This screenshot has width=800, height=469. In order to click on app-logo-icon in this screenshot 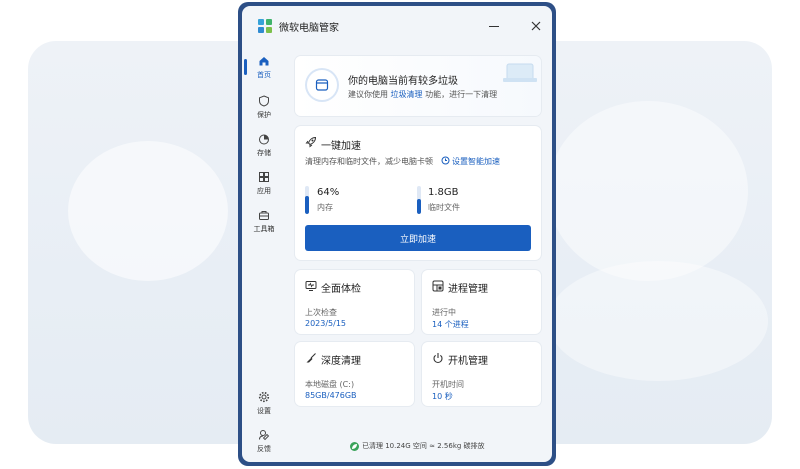, I will do `click(265, 26)`.